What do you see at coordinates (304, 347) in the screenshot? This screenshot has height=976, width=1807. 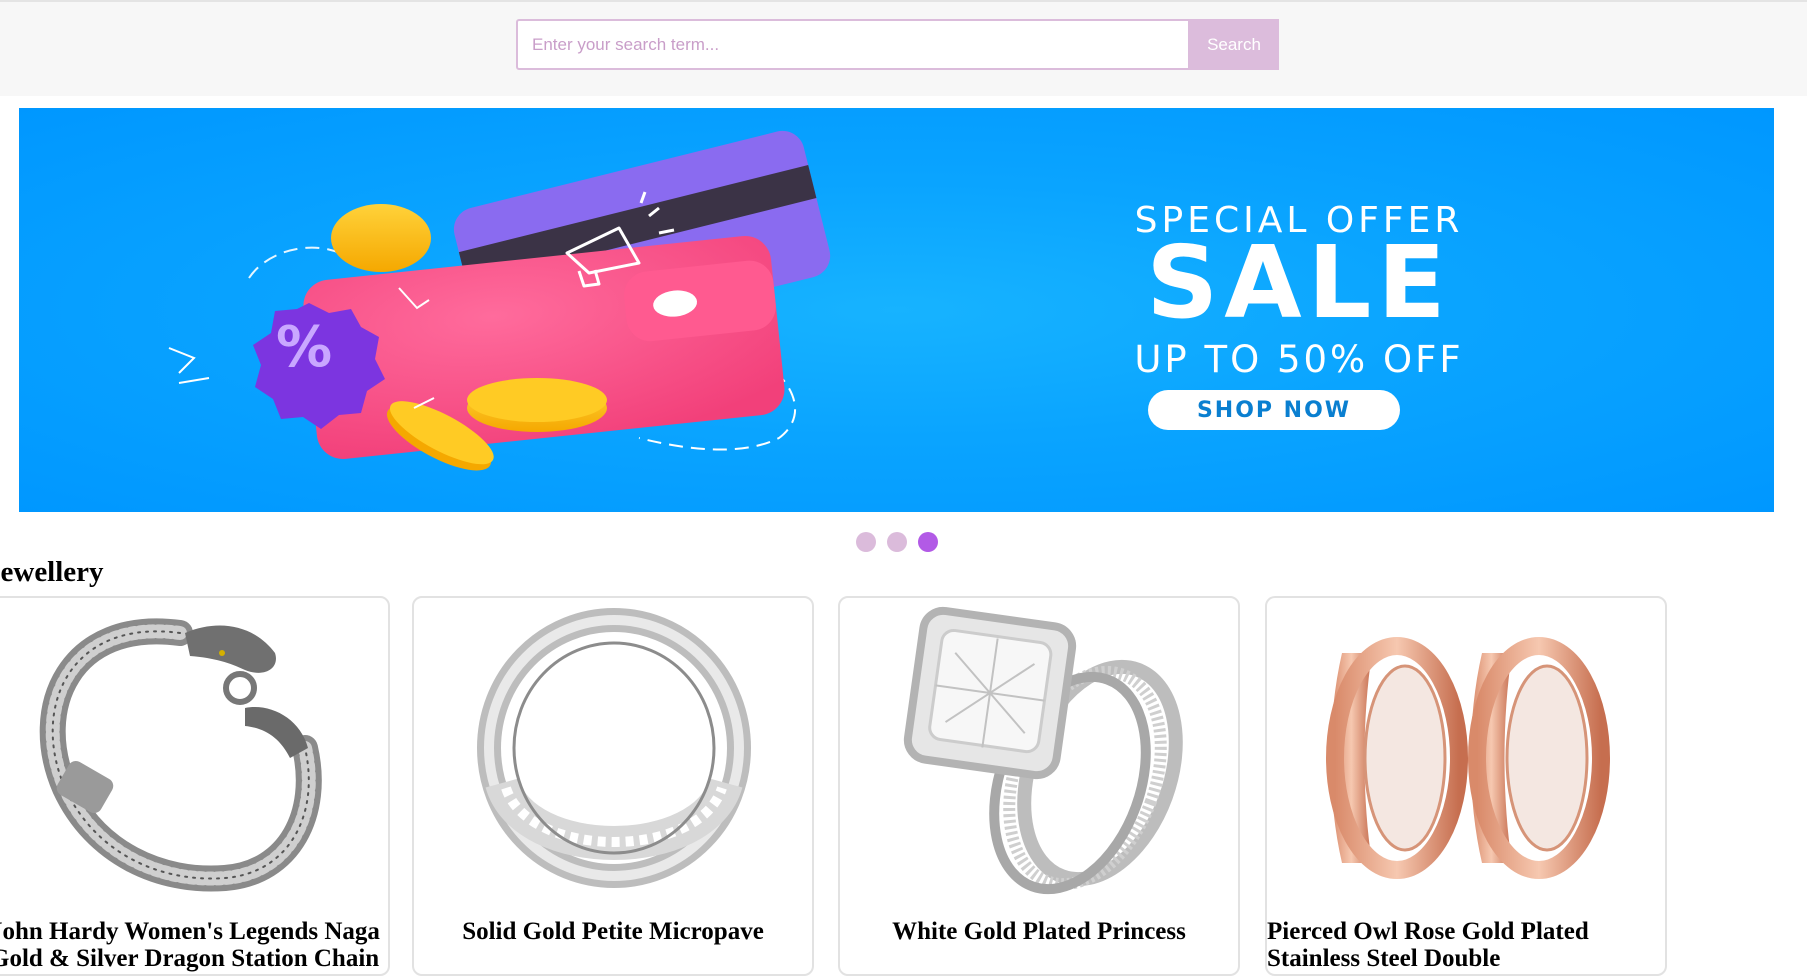 I see `percent-badge-text: %` at bounding box center [304, 347].